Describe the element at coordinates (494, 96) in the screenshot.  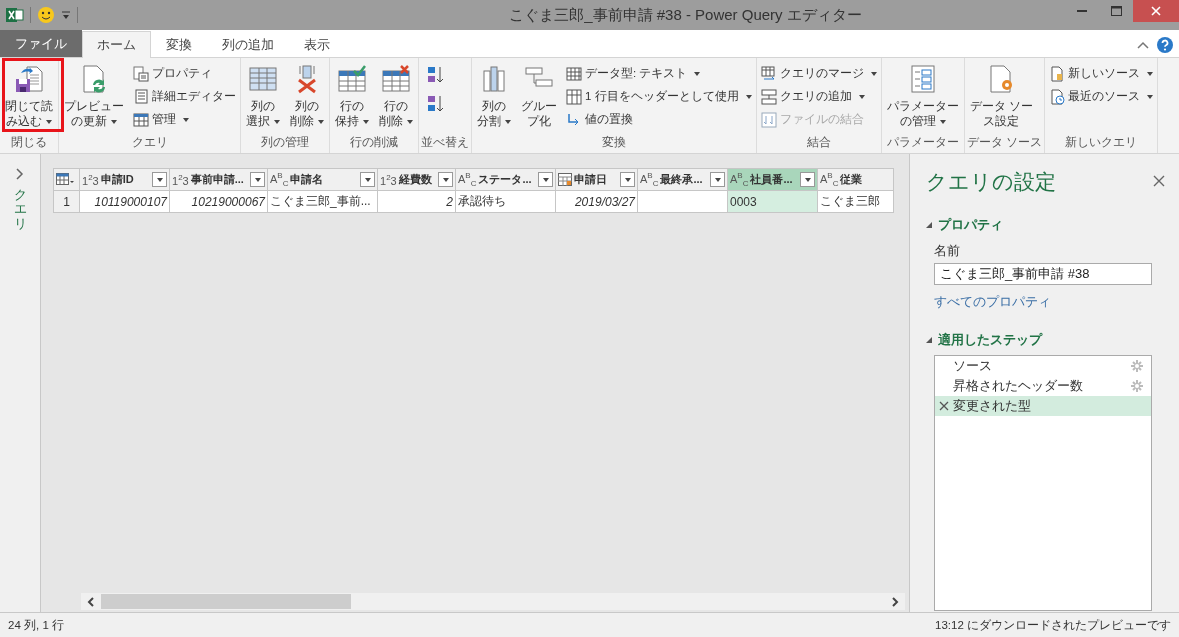
I see `ribbon-button: 列の 分割` at that location.